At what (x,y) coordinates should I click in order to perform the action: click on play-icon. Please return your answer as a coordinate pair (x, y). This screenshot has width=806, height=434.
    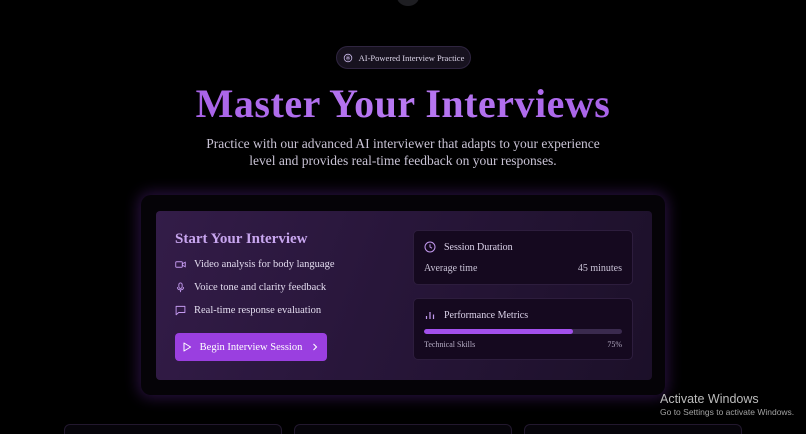
    Looking at the image, I should click on (187, 347).